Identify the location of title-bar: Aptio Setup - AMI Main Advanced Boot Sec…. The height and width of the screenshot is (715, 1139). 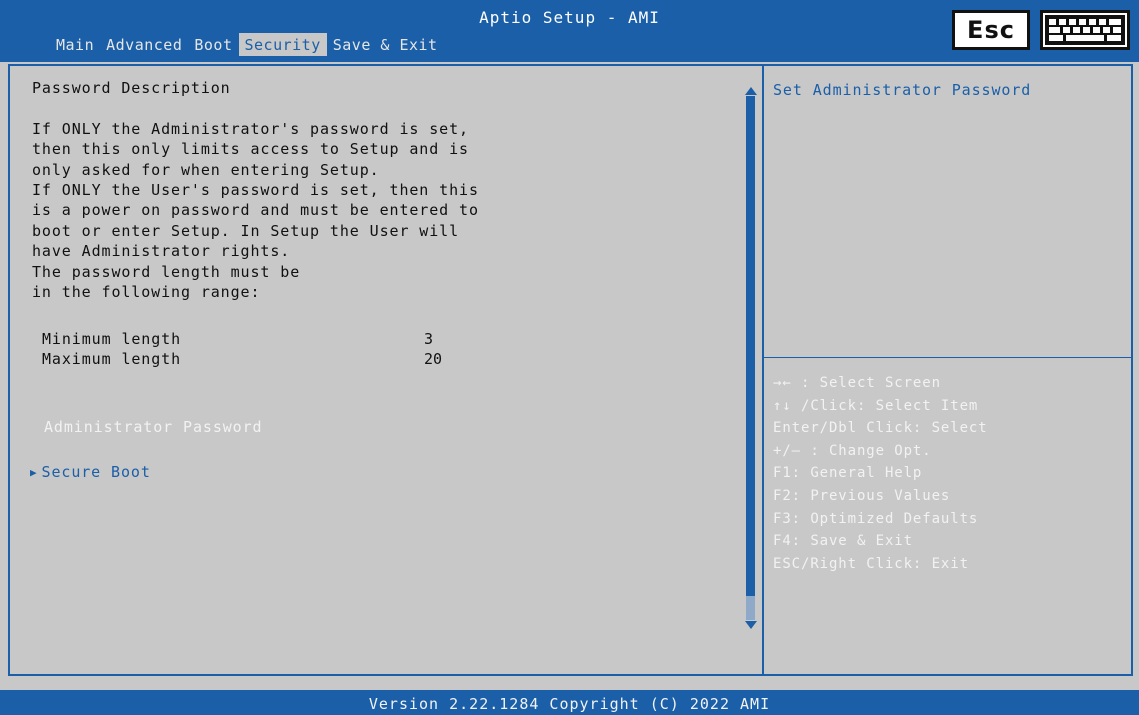
(569, 31).